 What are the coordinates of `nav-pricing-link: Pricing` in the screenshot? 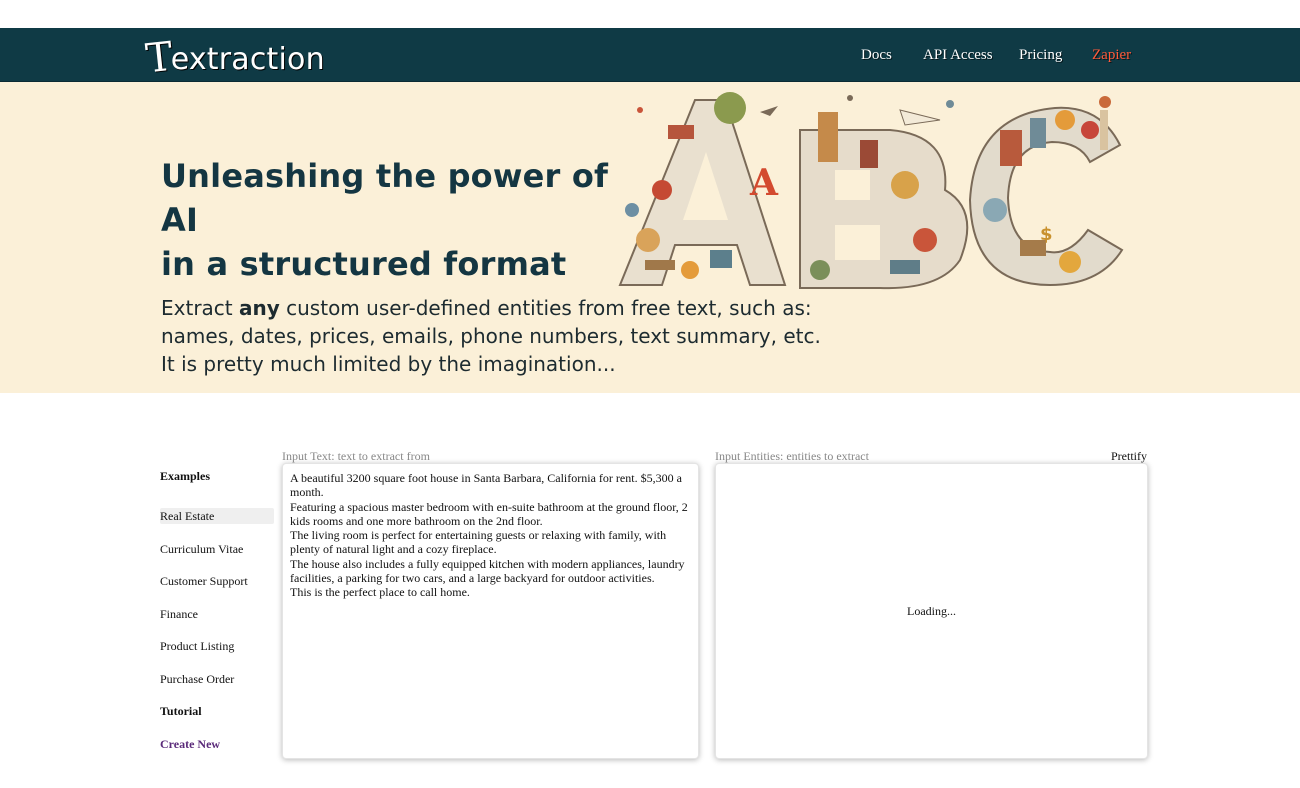 It's located at (1040, 55).